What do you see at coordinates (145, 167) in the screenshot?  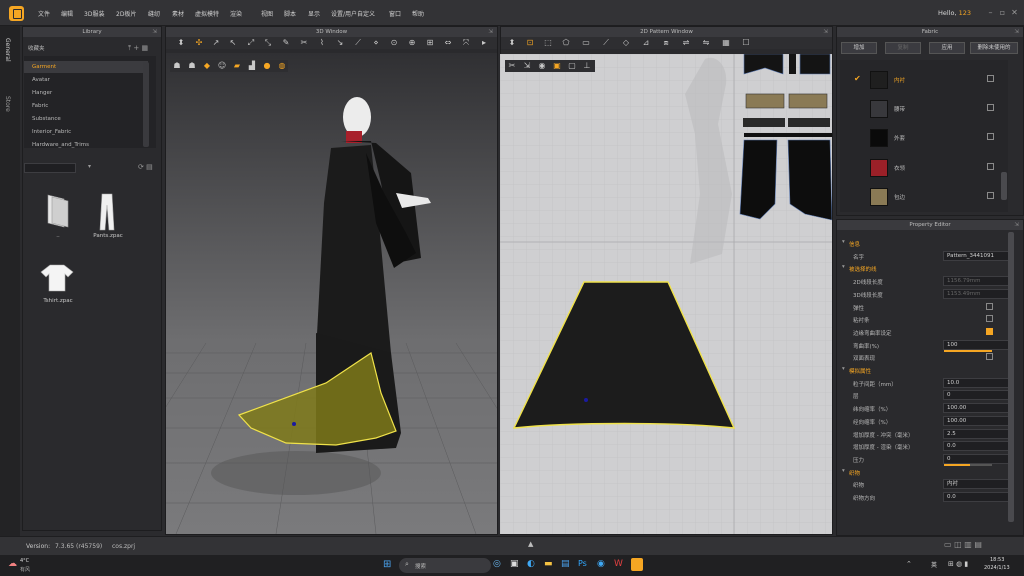 I see `refresh-icon: ⟳ ▤` at bounding box center [145, 167].